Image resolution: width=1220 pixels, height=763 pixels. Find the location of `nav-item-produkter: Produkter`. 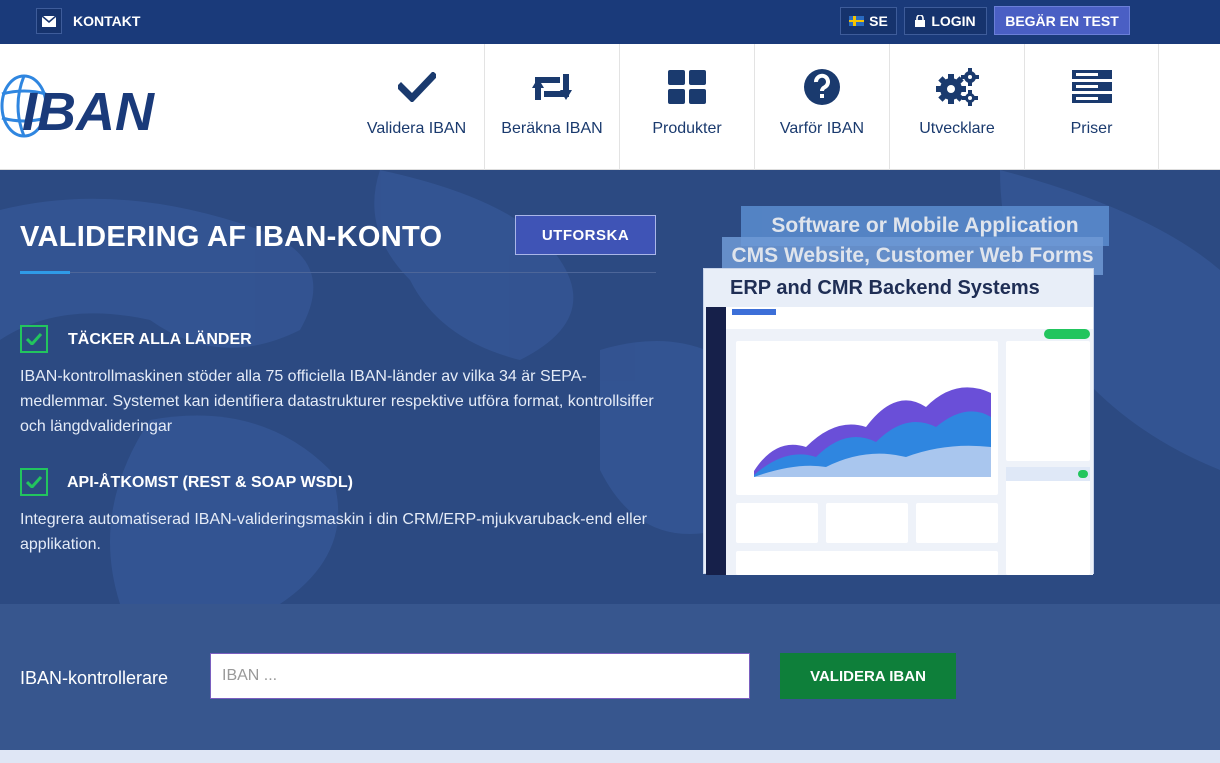

nav-item-produkter: Produkter is located at coordinates (686, 107).